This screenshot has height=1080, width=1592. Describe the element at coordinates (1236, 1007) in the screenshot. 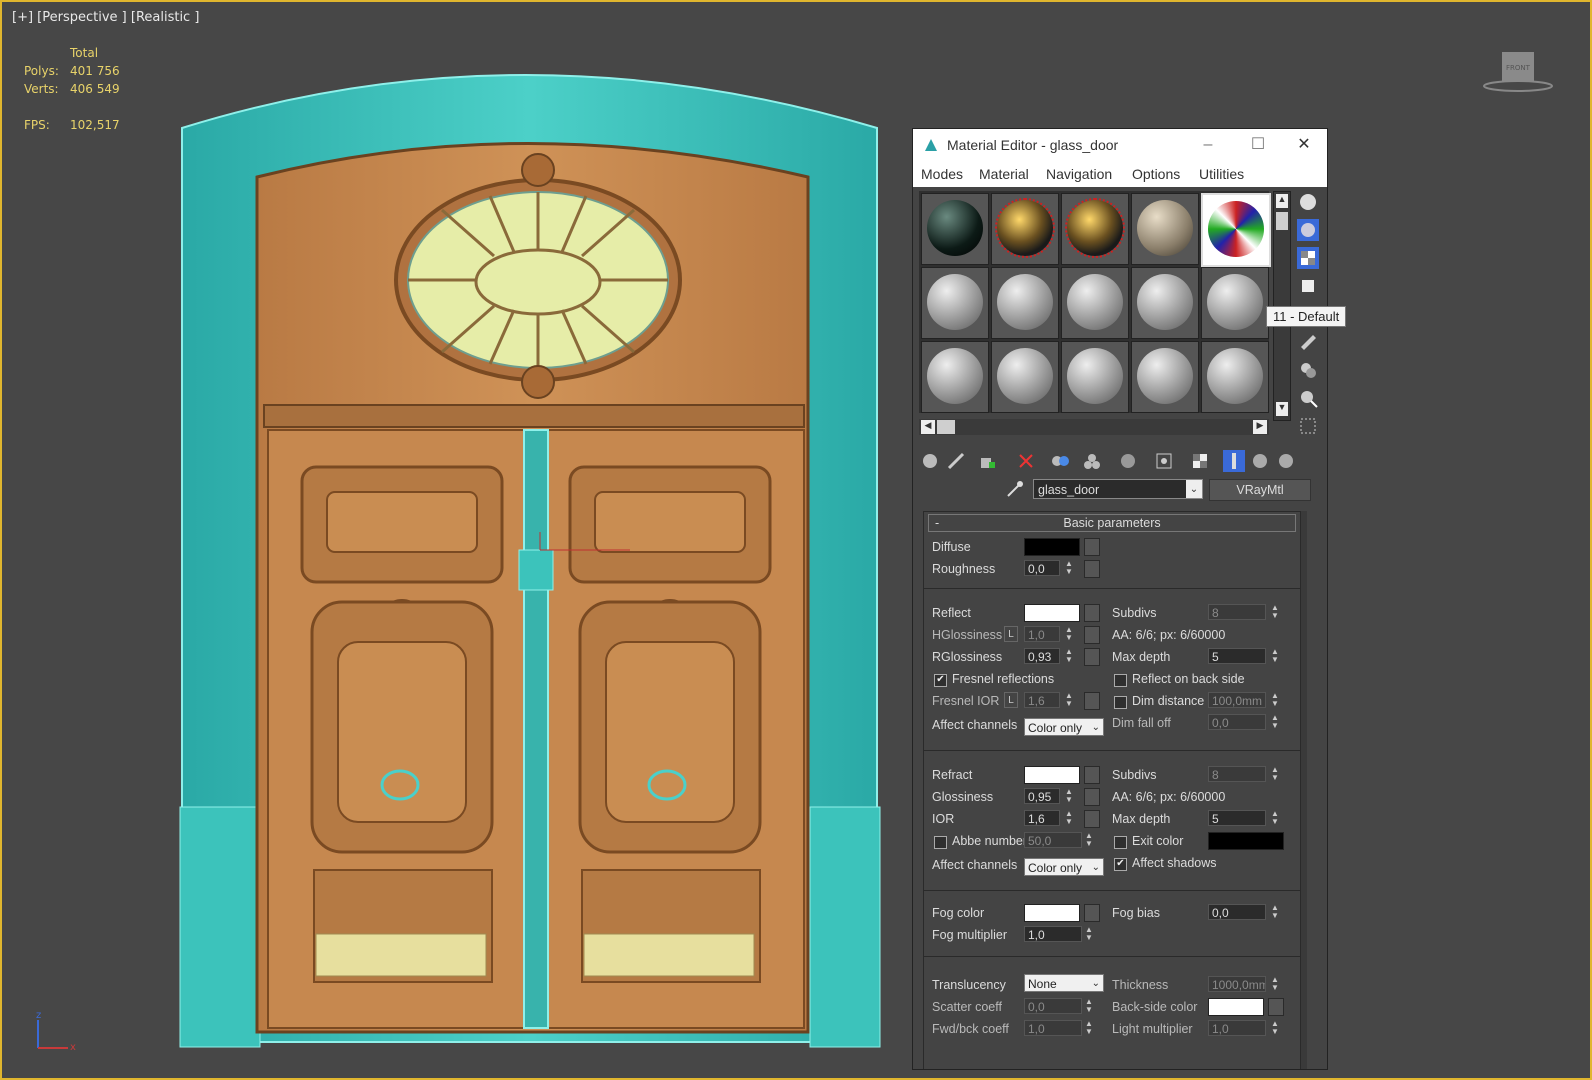

I see `back-side-color-swatch` at that location.